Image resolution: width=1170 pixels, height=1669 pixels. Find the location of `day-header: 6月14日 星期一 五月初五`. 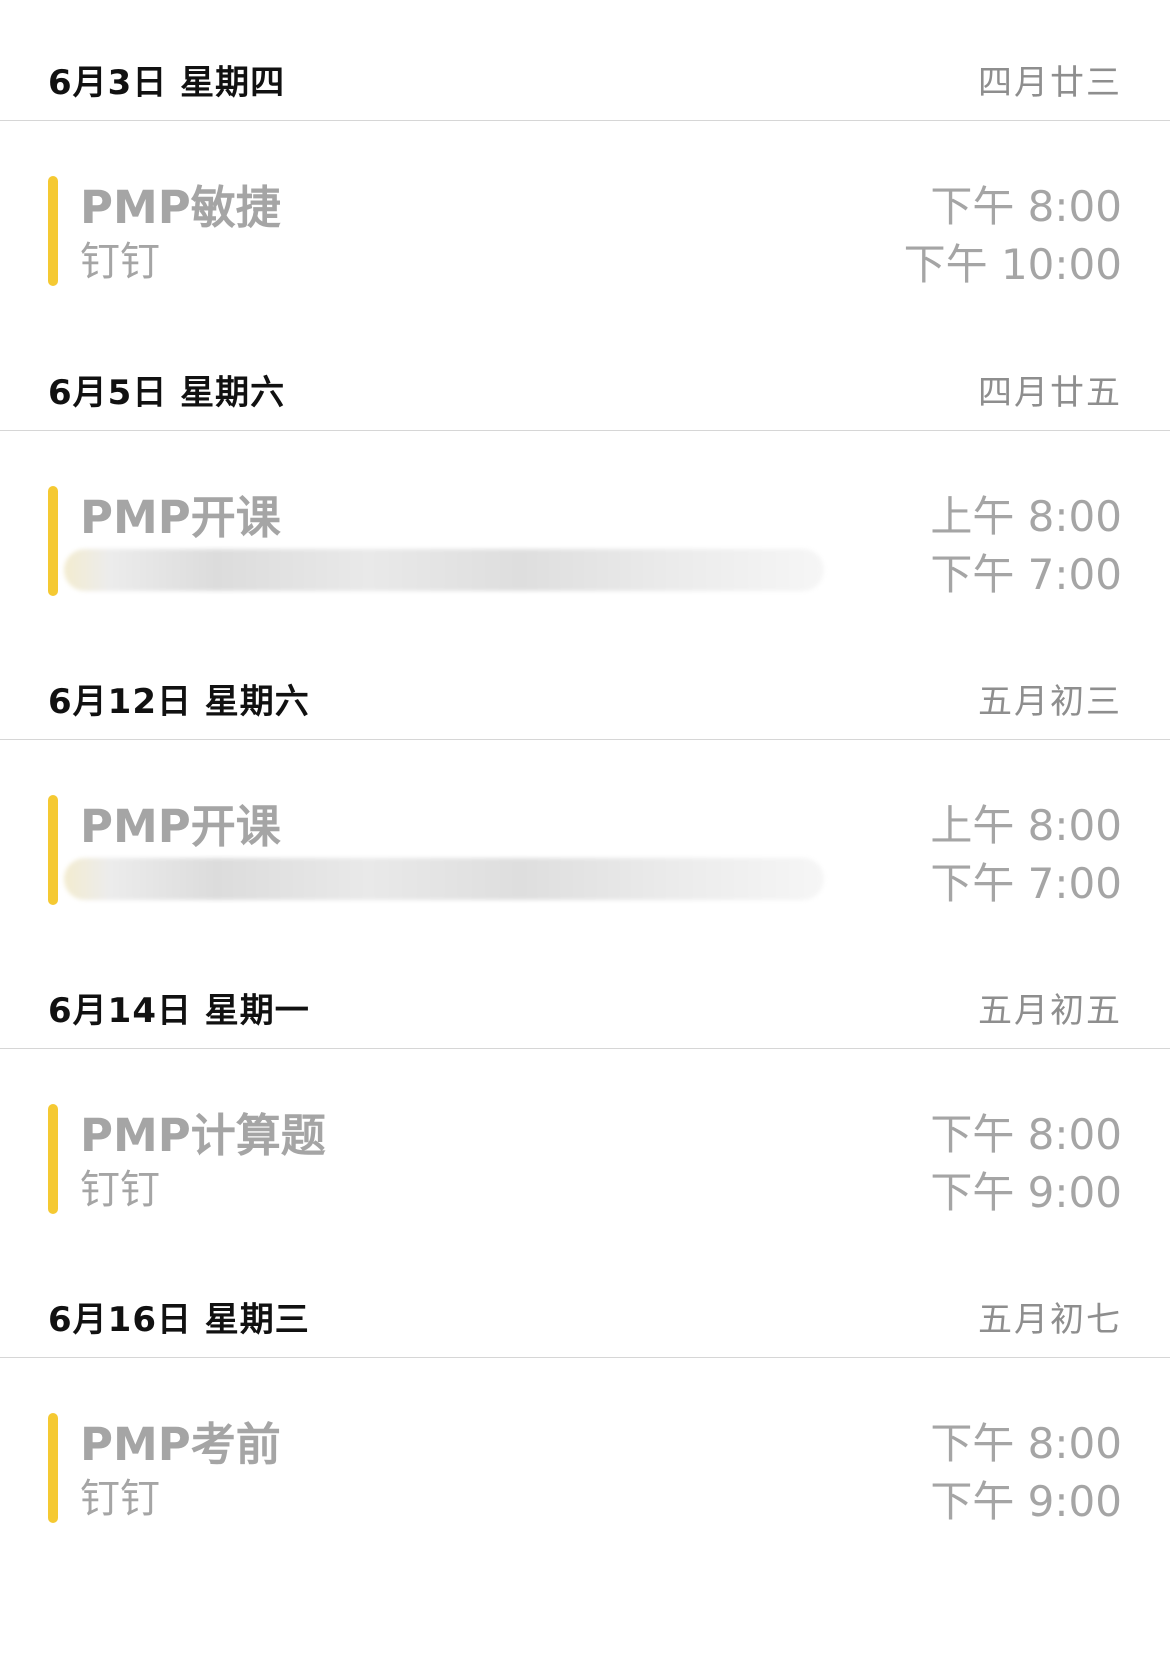

day-header: 6月14日 星期一 五月初五 is located at coordinates (585, 988).